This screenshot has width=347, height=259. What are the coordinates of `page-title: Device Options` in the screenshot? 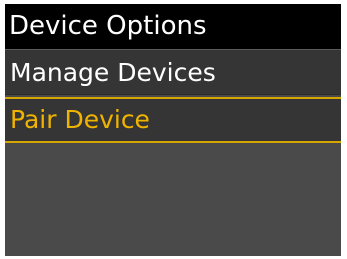 It's located at (108, 26).